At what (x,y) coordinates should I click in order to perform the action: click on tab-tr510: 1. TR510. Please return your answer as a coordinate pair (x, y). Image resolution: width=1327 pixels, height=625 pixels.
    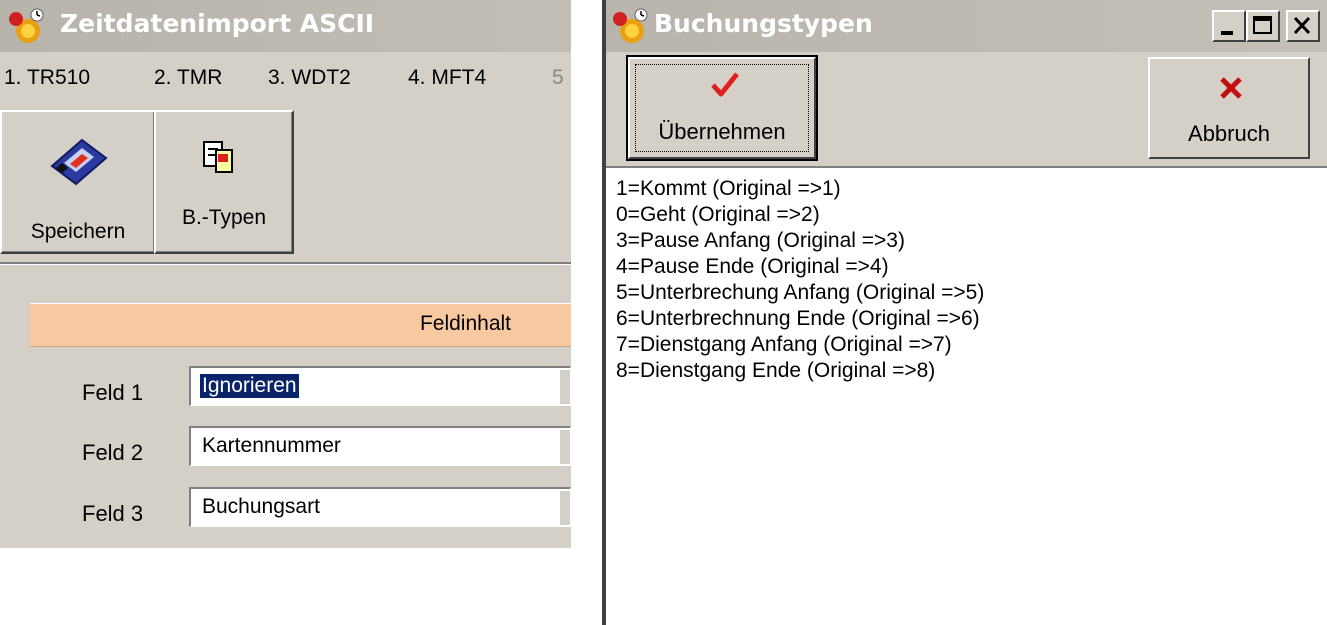
    Looking at the image, I should click on (47, 78).